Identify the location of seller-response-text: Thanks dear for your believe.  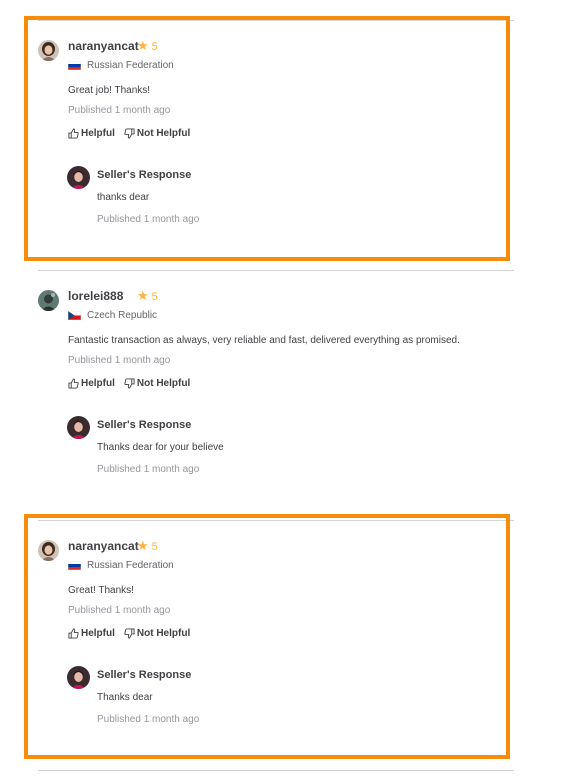
(160, 447).